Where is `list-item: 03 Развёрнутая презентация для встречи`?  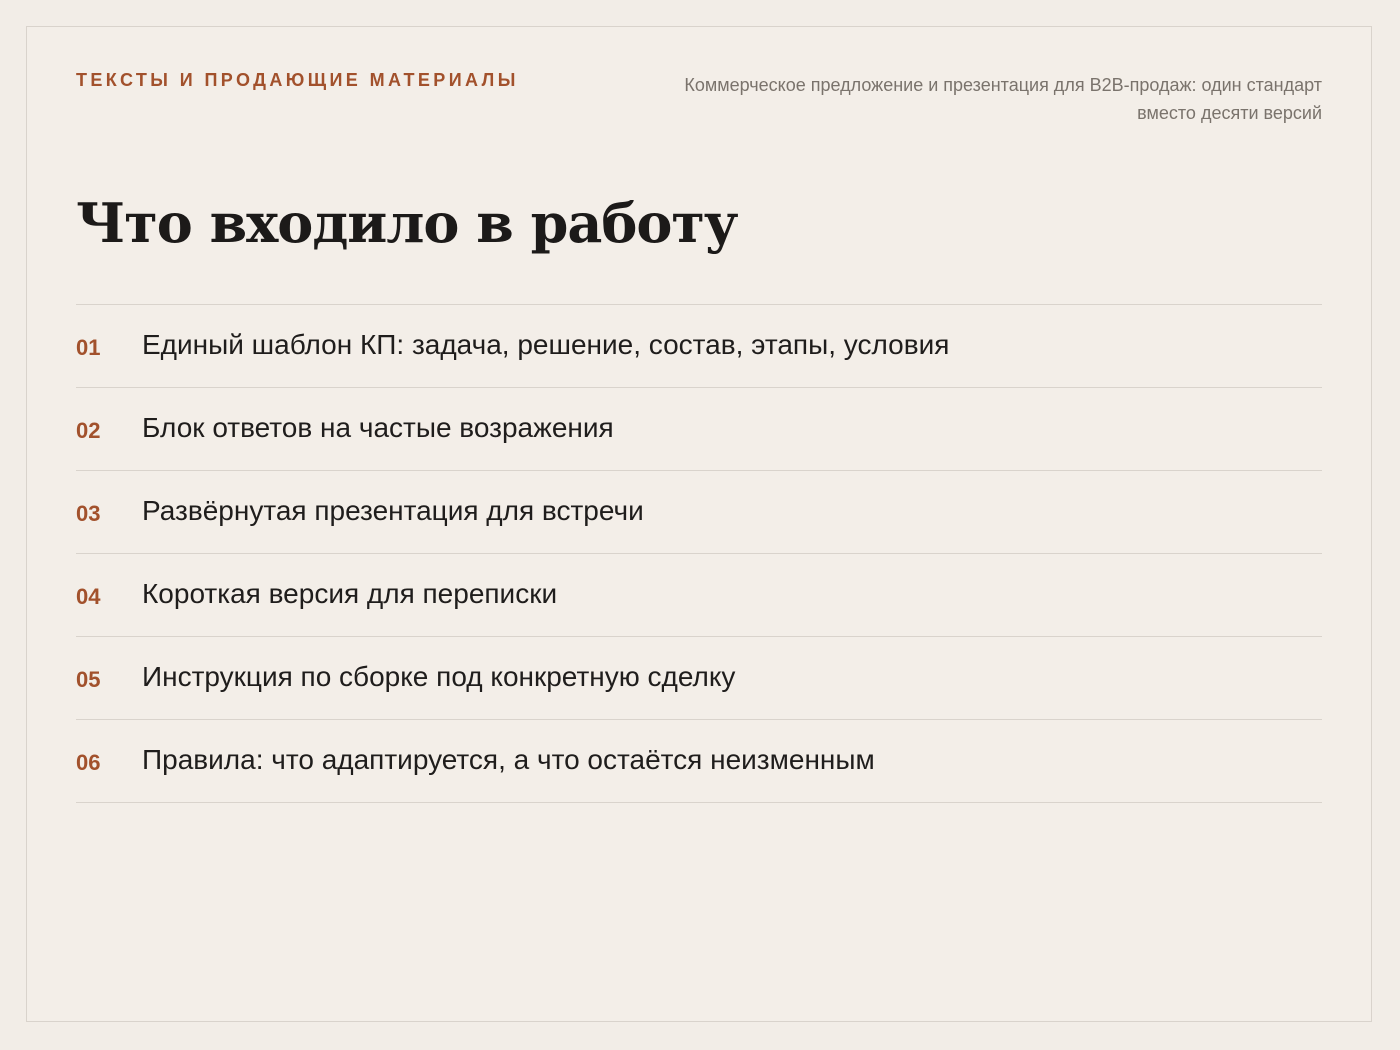 list-item: 03 Развёрнутая презентация для встречи is located at coordinates (699, 512).